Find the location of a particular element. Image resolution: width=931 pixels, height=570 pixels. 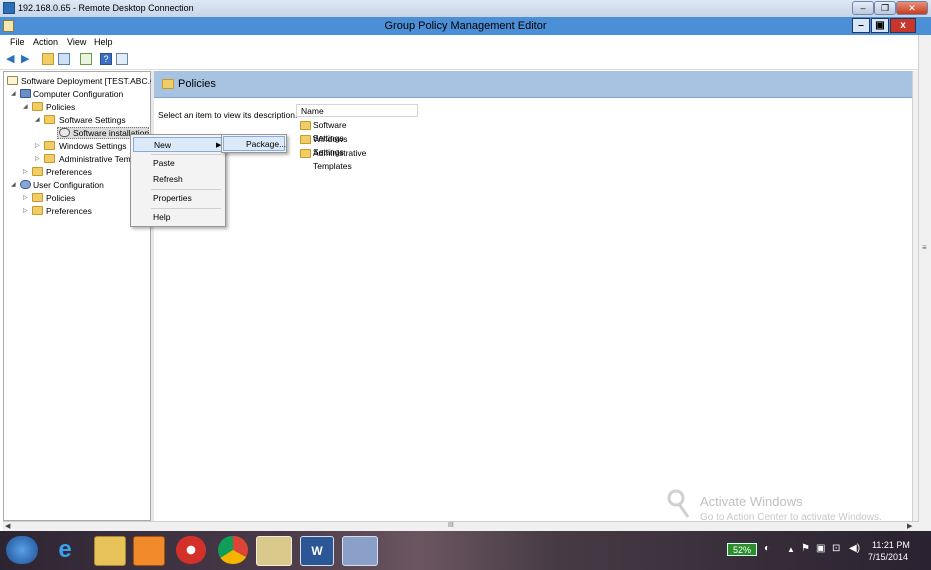

show-hidden-icons-icon: ▲ is located at coordinates (791, 549).